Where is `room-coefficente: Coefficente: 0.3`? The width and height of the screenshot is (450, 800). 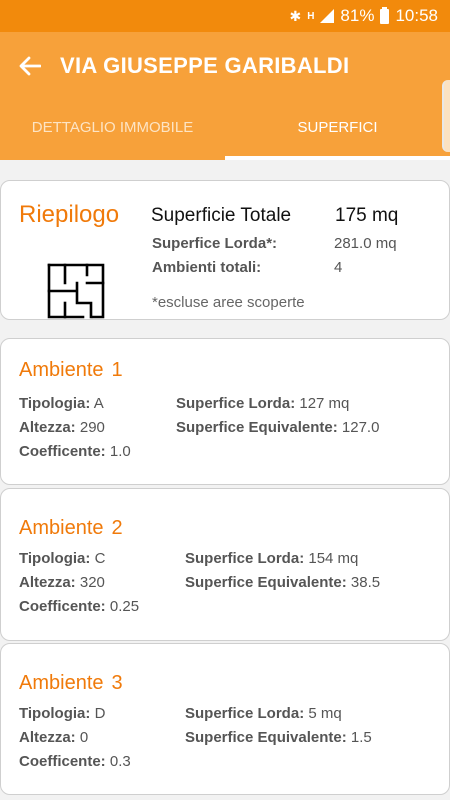
room-coefficente: Coefficente: 0.3 is located at coordinates (75, 761).